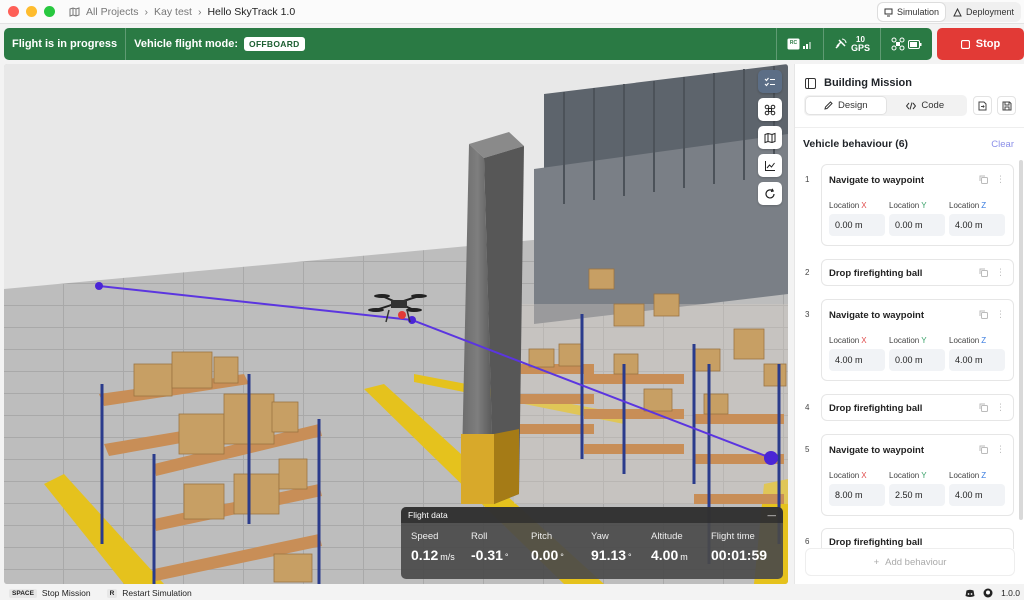 The width and height of the screenshot is (1024, 600). Describe the element at coordinates (877, 315) in the screenshot. I see `behaviour-title: Navigate to waypoint` at that location.